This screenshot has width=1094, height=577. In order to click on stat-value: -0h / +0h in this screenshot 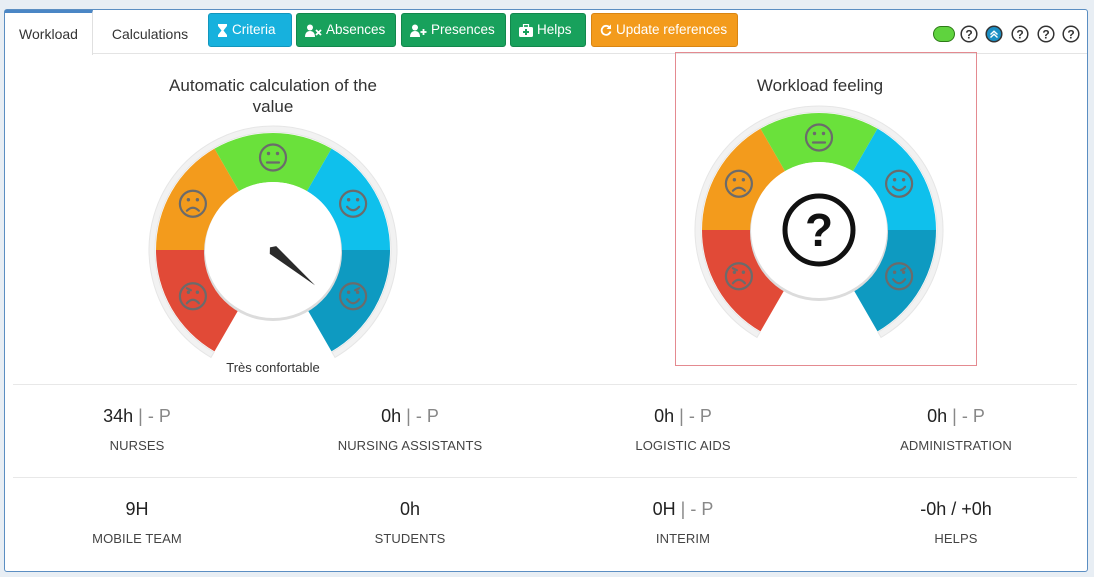, I will do `click(956, 509)`.